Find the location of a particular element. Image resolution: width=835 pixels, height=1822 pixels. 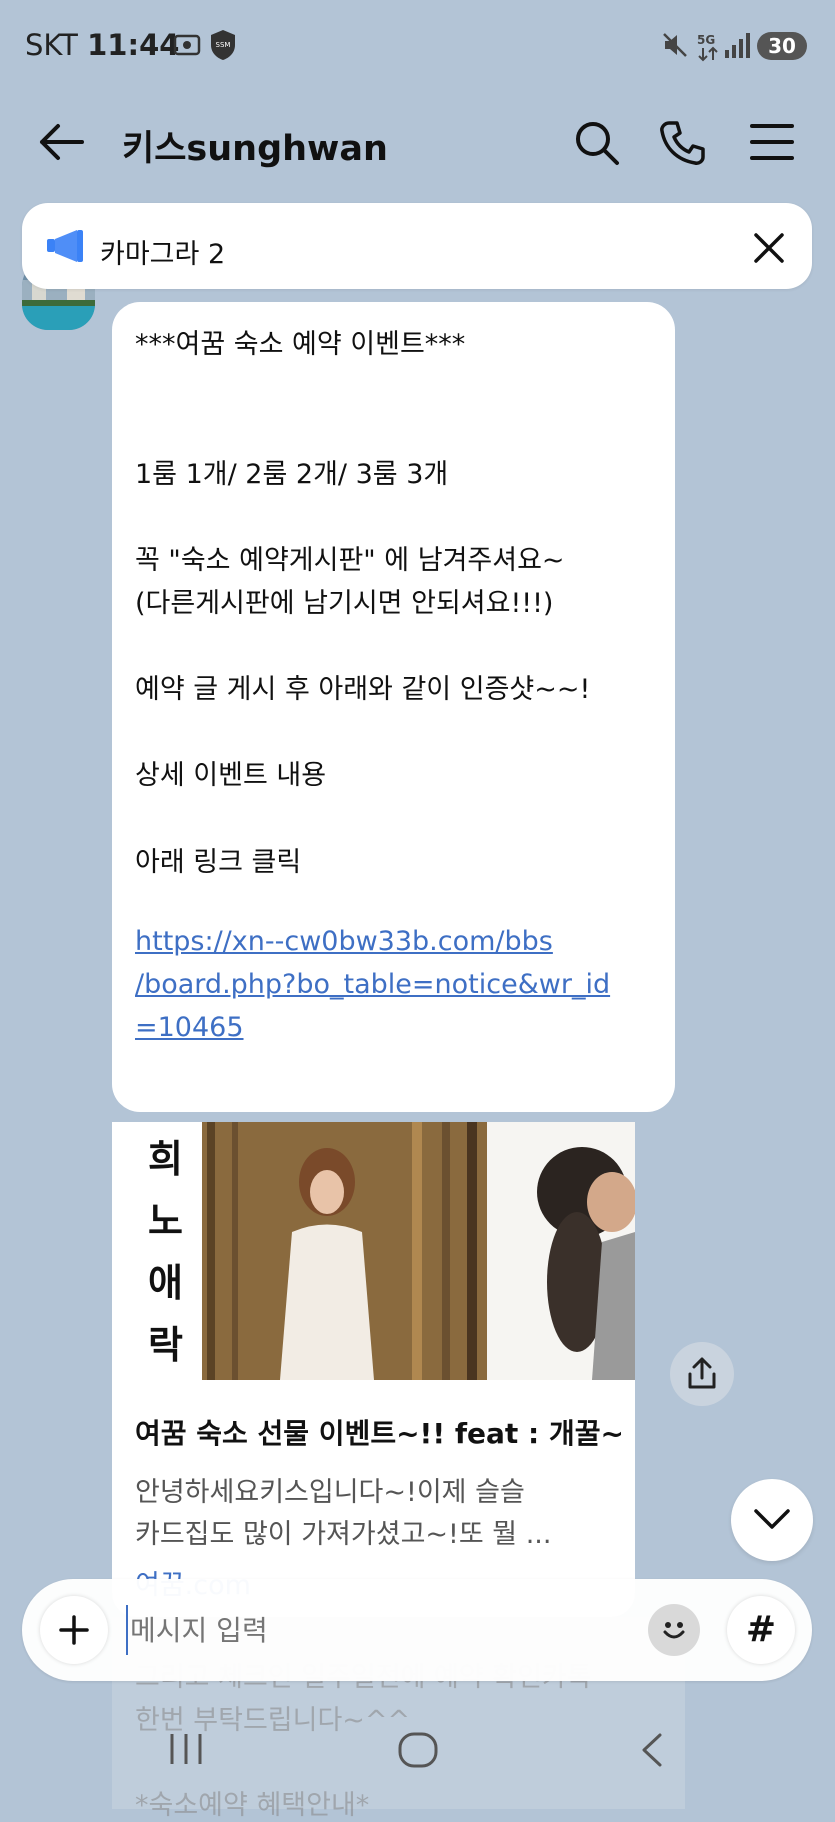

status-carrier-time: SKT 11:44 is located at coordinates (102, 45).